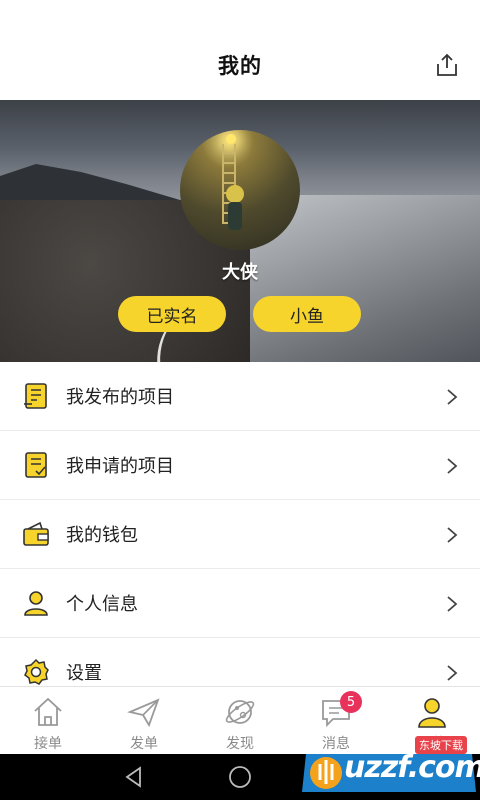  I want to click on published-project-icon, so click(35, 396).